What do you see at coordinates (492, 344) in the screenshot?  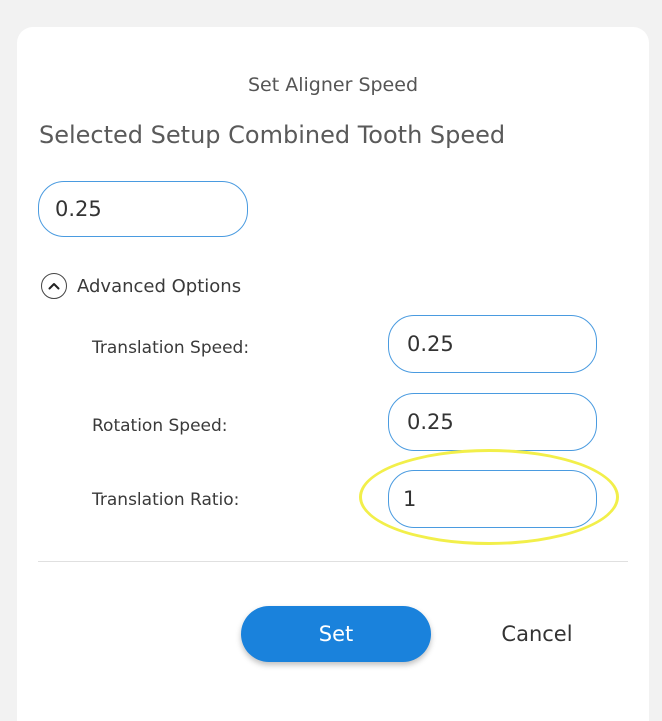 I see `translation-speed-input` at bounding box center [492, 344].